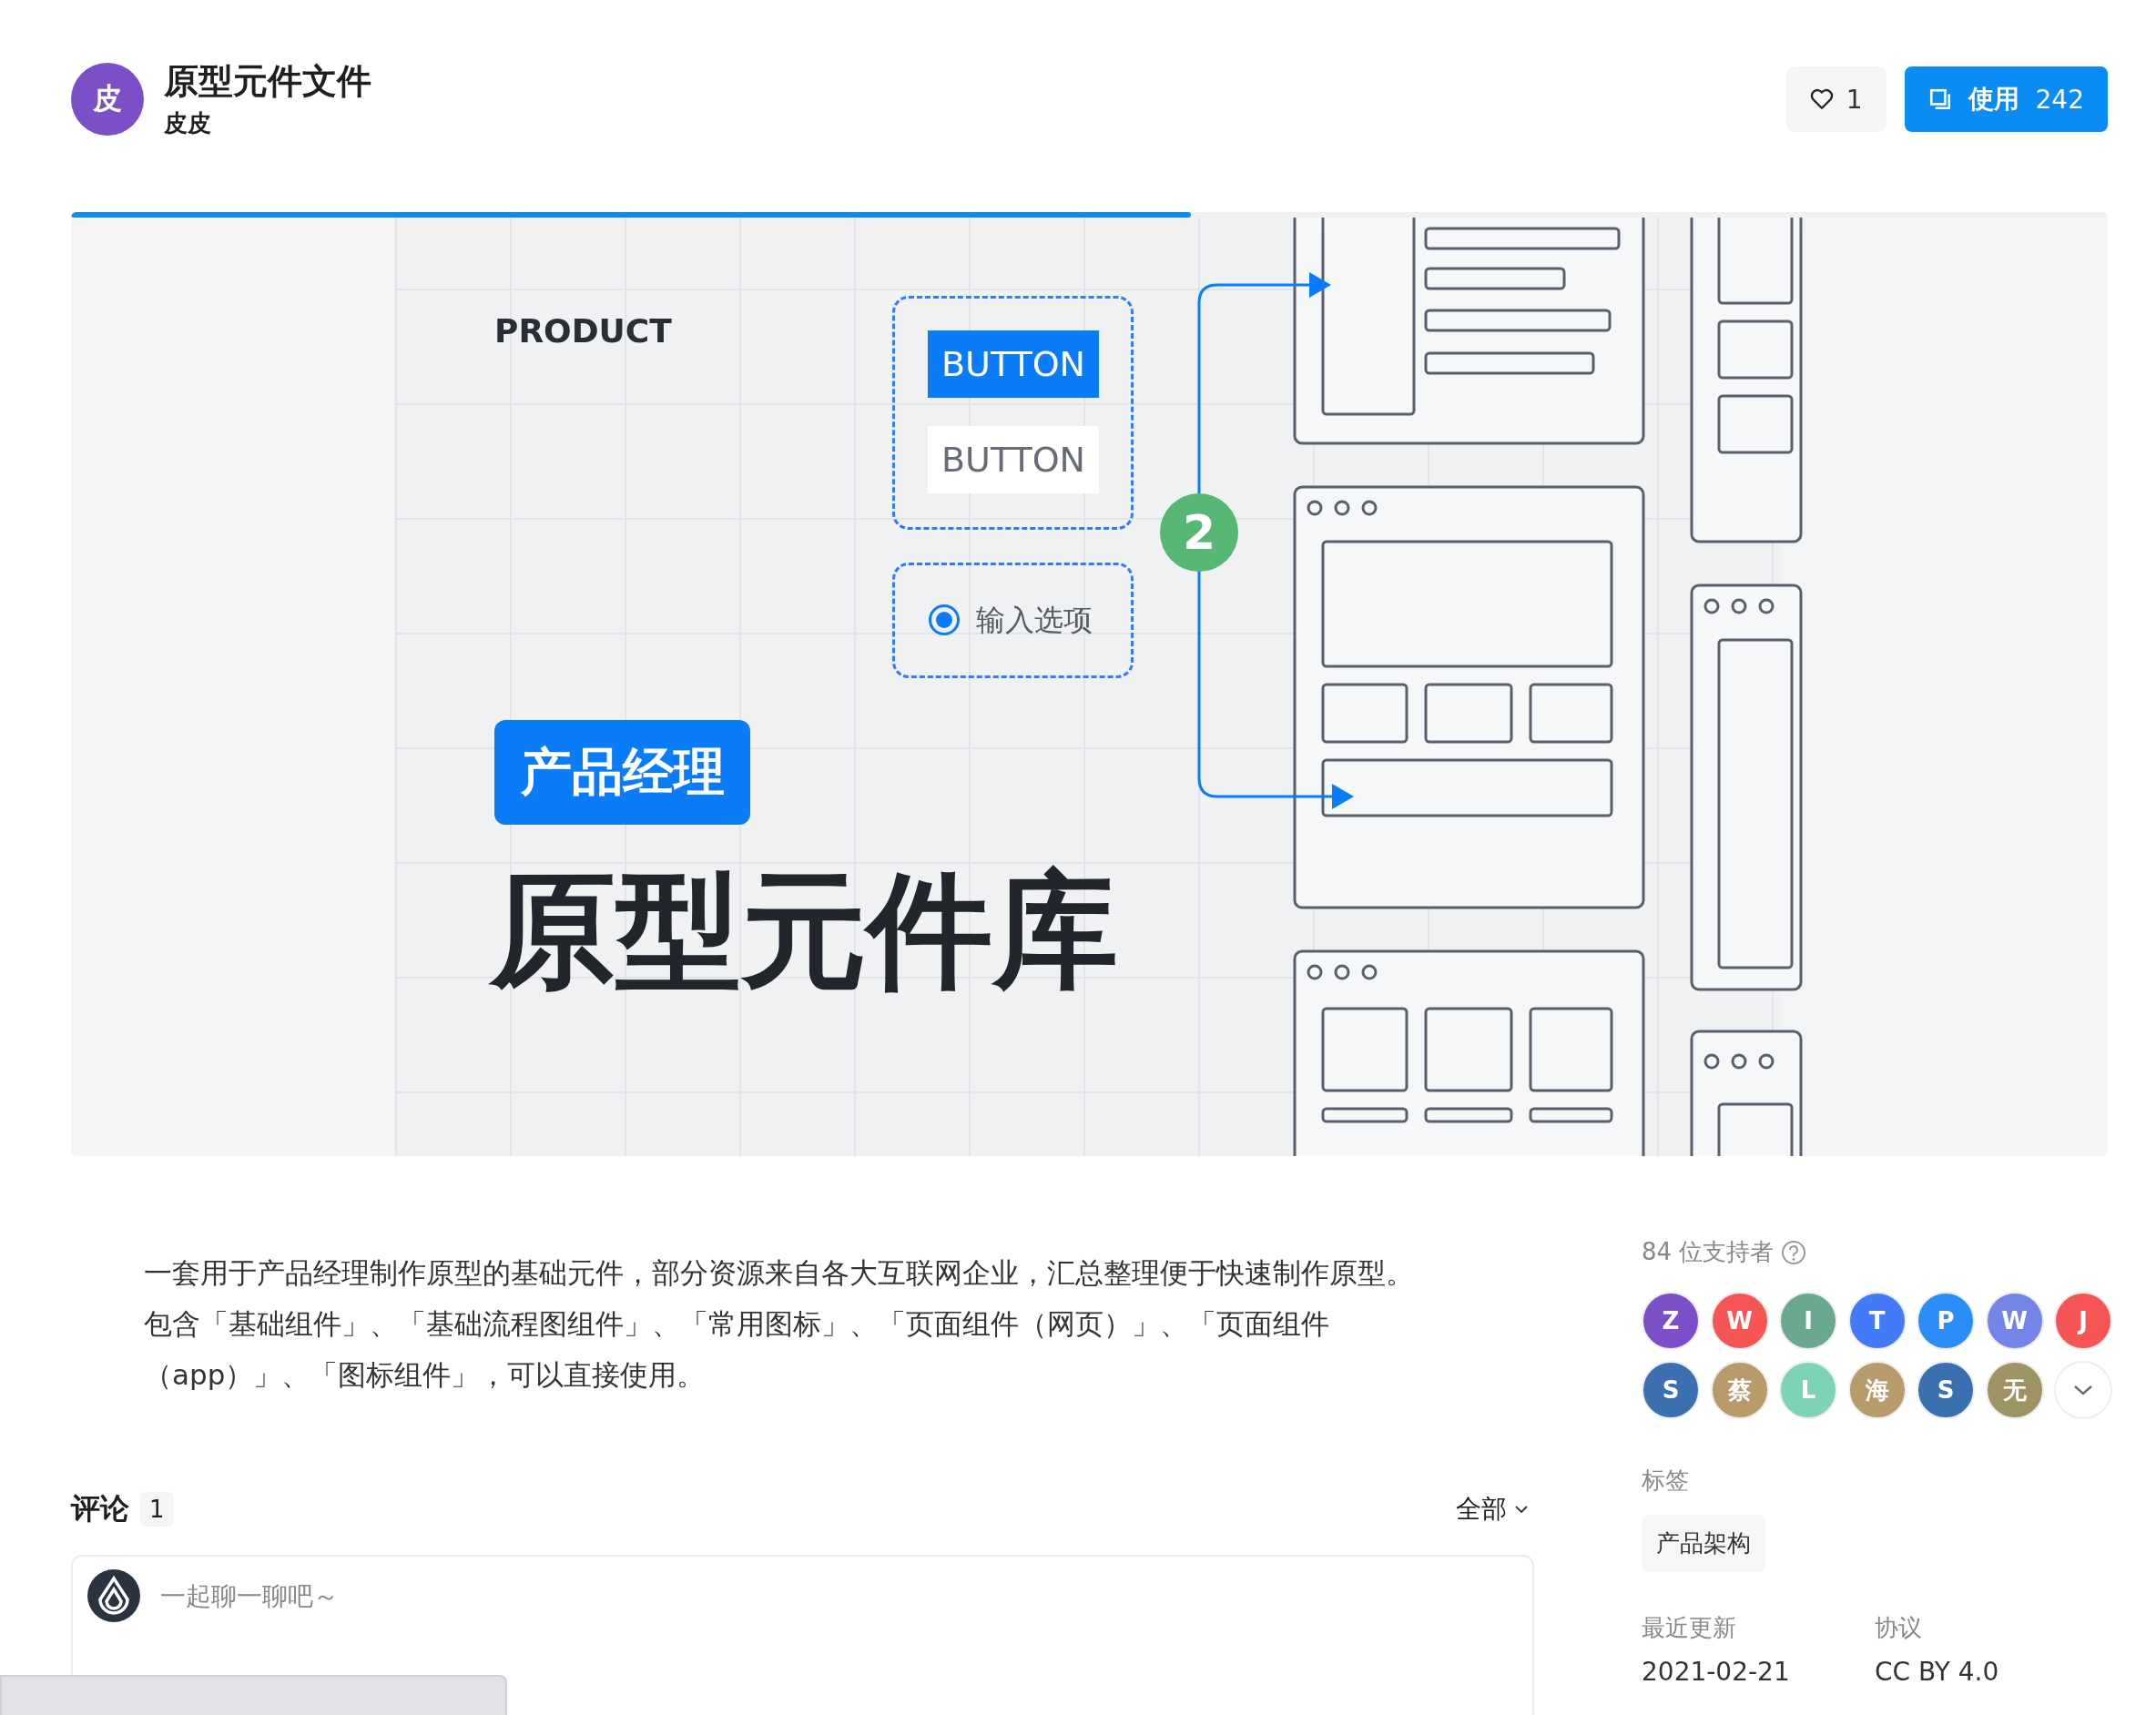 Image resolution: width=2156 pixels, height=1715 pixels. I want to click on supporter-avatar: I, so click(1808, 1321).